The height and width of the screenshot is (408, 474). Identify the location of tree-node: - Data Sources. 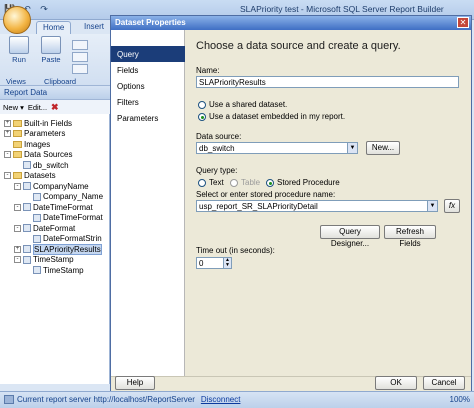
(38, 155).